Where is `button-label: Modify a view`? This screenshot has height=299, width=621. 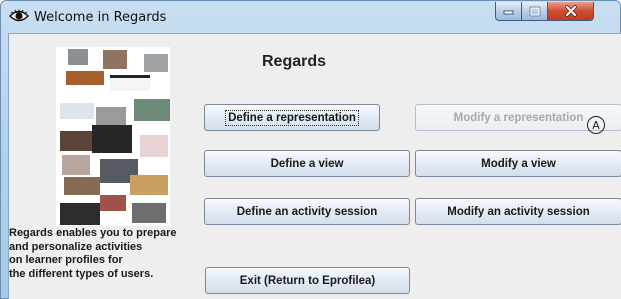 button-label: Modify a view is located at coordinates (518, 163).